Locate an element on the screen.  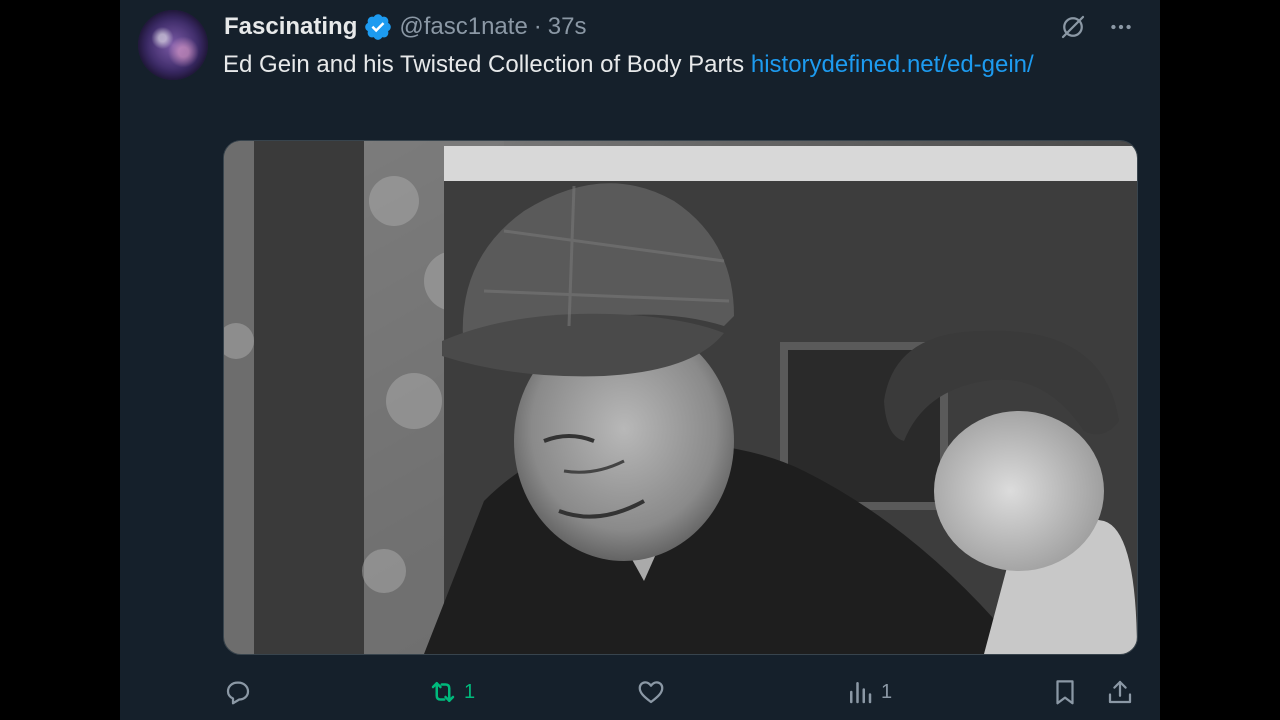
like-button is located at coordinates (654, 692).